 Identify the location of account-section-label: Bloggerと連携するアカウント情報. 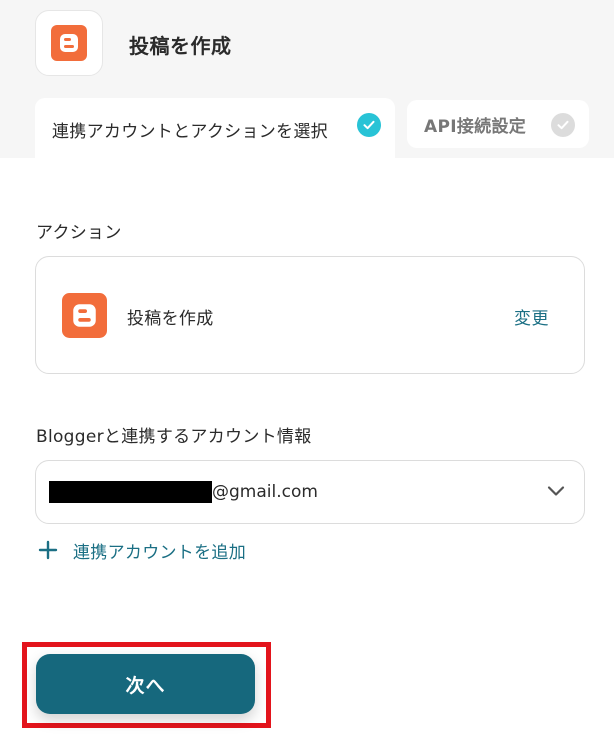
(174, 437).